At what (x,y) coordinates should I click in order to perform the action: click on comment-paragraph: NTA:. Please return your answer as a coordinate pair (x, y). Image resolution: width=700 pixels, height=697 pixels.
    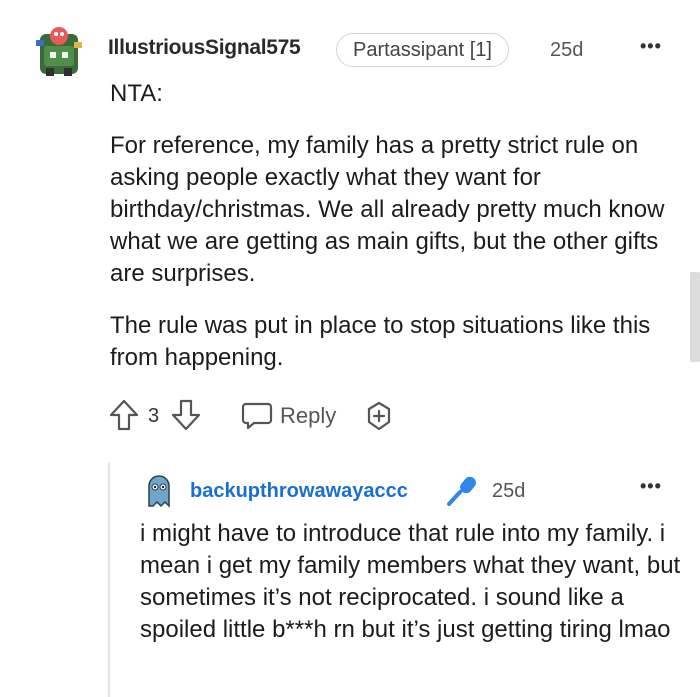
    Looking at the image, I should click on (136, 93).